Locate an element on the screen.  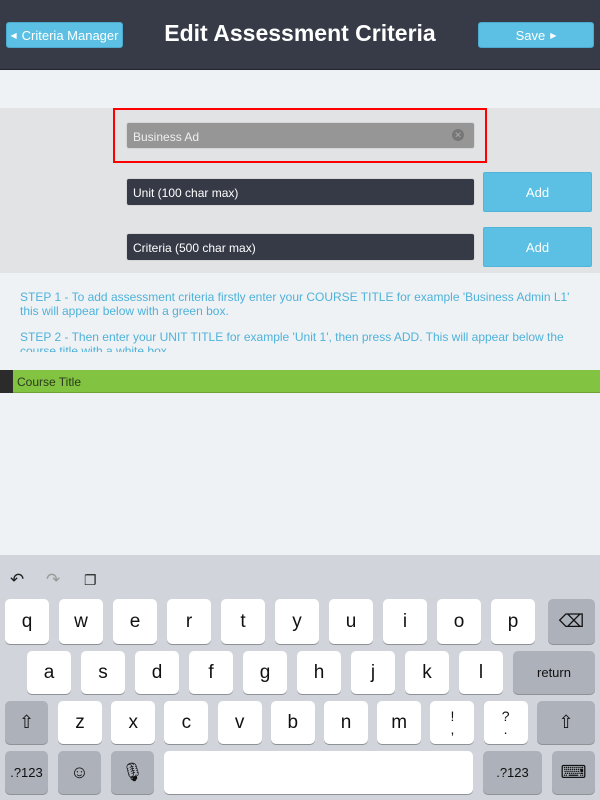
dismiss-keyboard-key: ⌨ is located at coordinates (573, 772).